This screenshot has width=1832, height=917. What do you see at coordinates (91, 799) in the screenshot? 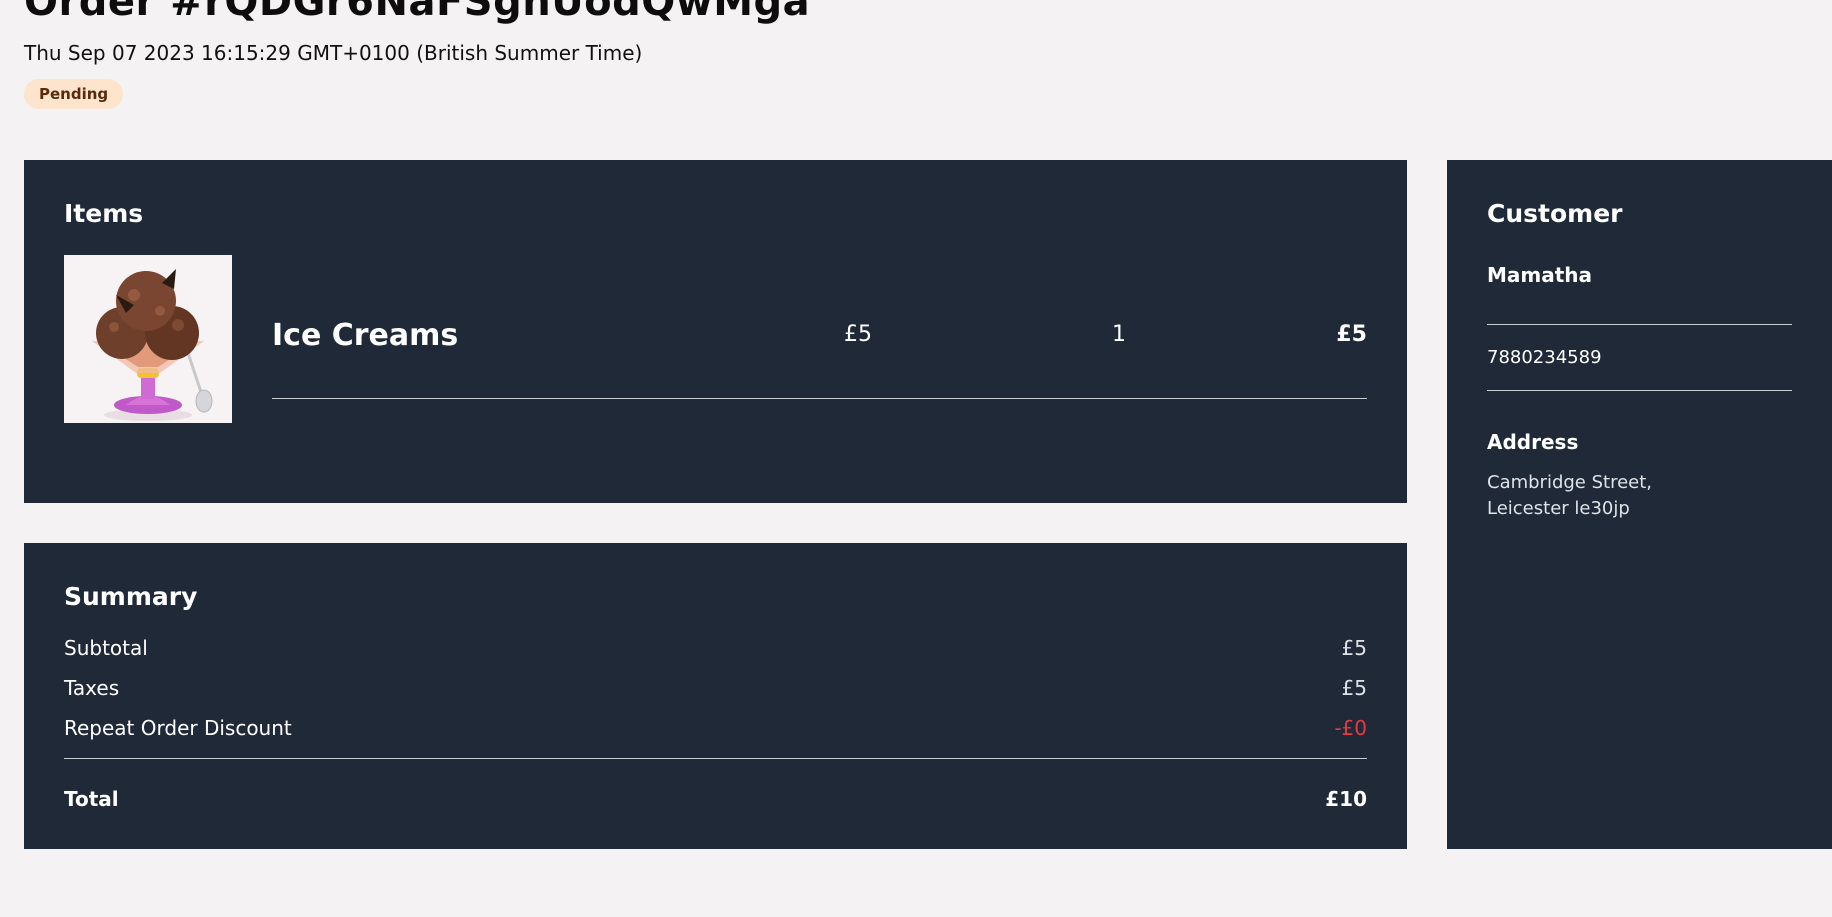
I see `total-label: Total` at bounding box center [91, 799].